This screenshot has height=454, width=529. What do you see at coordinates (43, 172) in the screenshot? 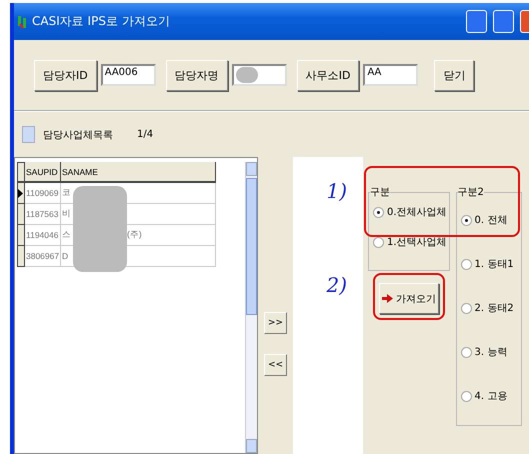
I see `column-header: SAUPID` at bounding box center [43, 172].